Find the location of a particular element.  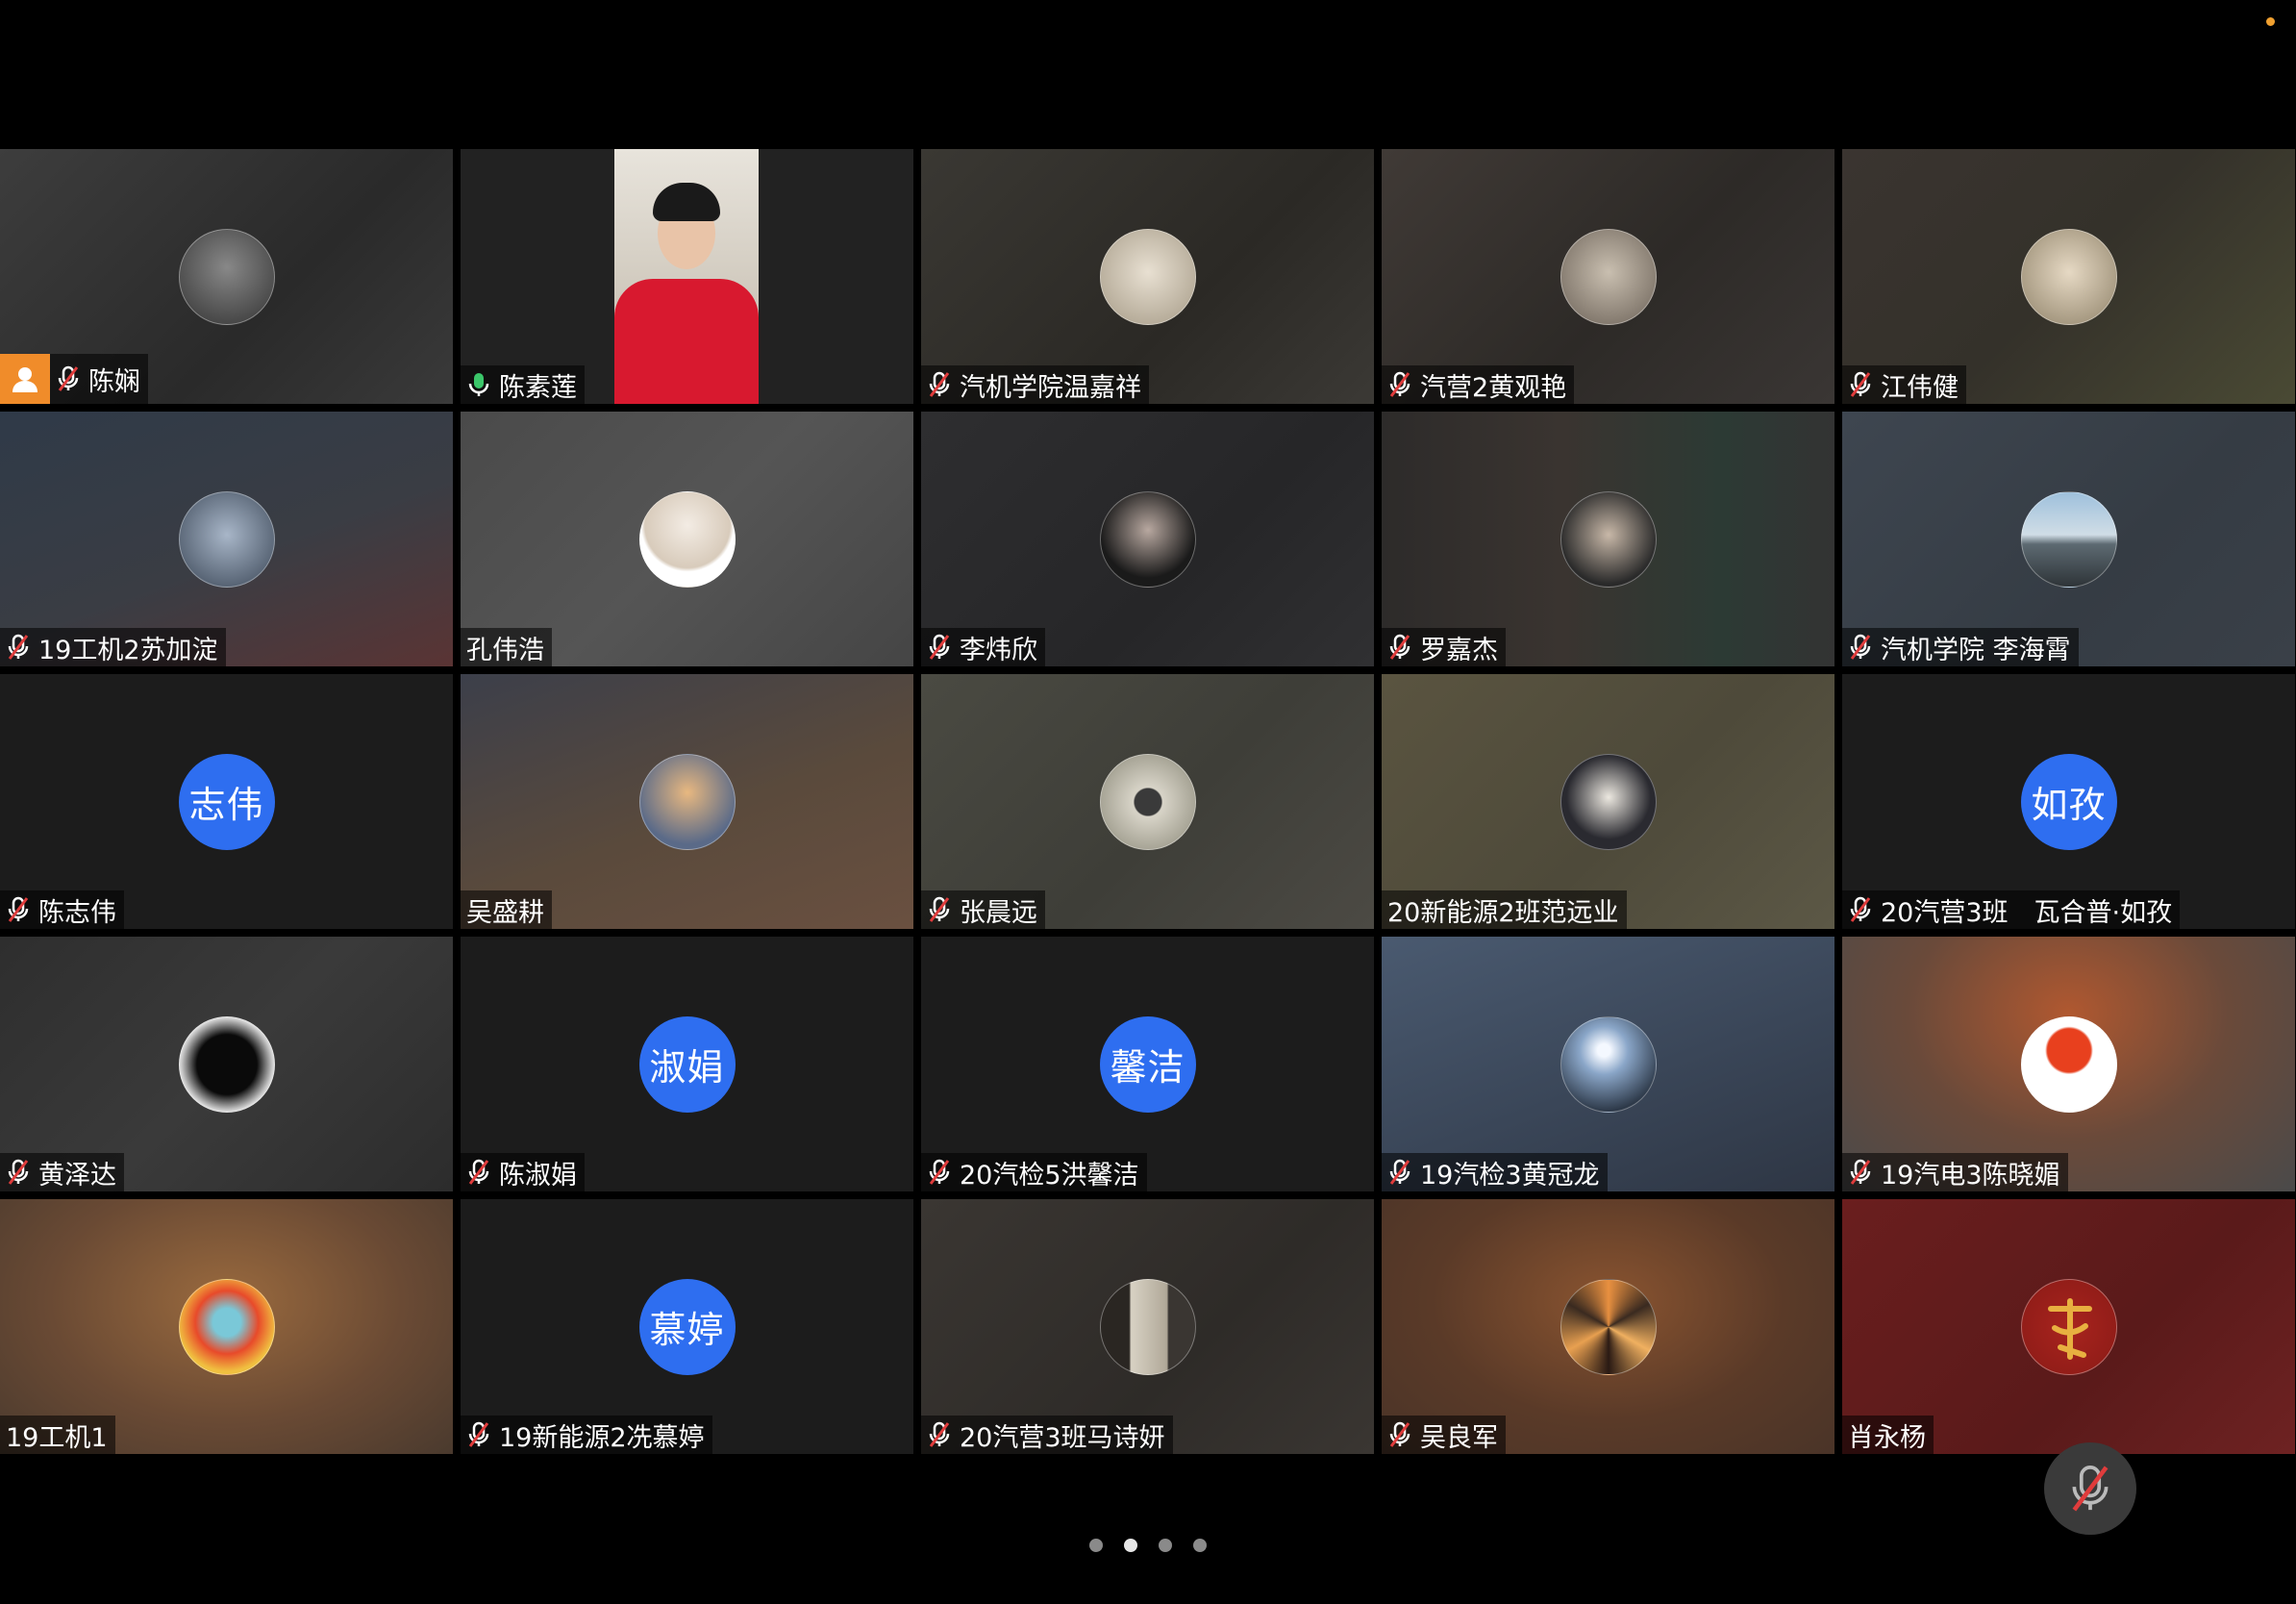

participant-label: 20汽营3班马诗妍 is located at coordinates (1047, 1435).